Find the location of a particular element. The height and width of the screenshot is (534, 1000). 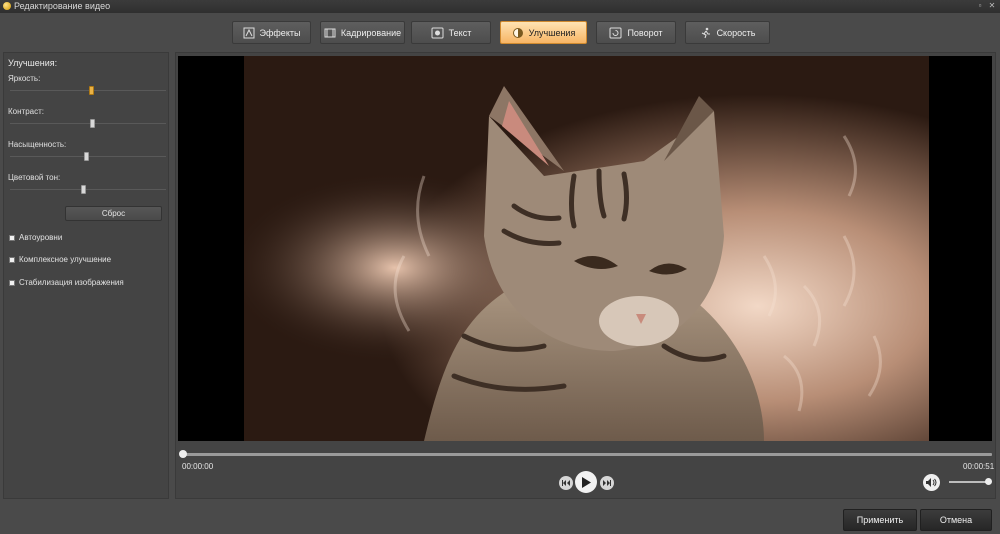

tab-rotate-label: Поворот is located at coordinates (645, 32).